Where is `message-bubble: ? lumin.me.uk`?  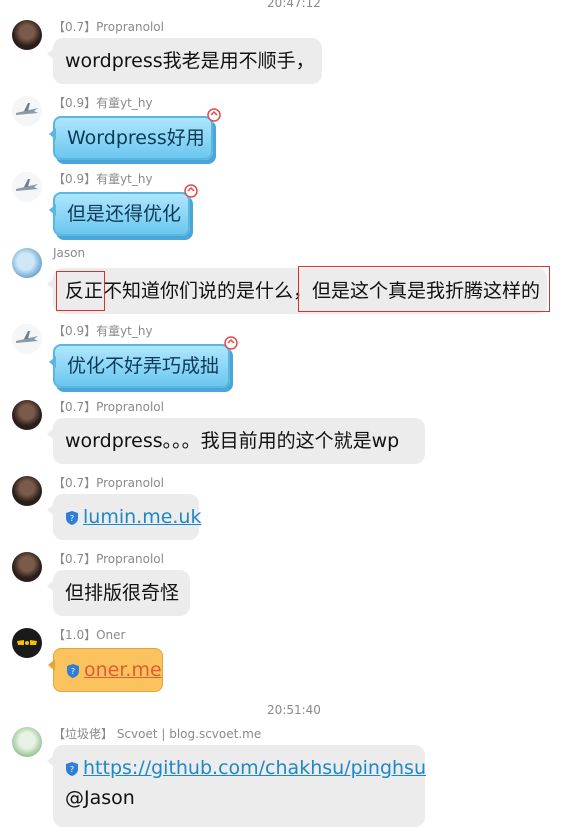 message-bubble: ? lumin.me.uk is located at coordinates (124, 517).